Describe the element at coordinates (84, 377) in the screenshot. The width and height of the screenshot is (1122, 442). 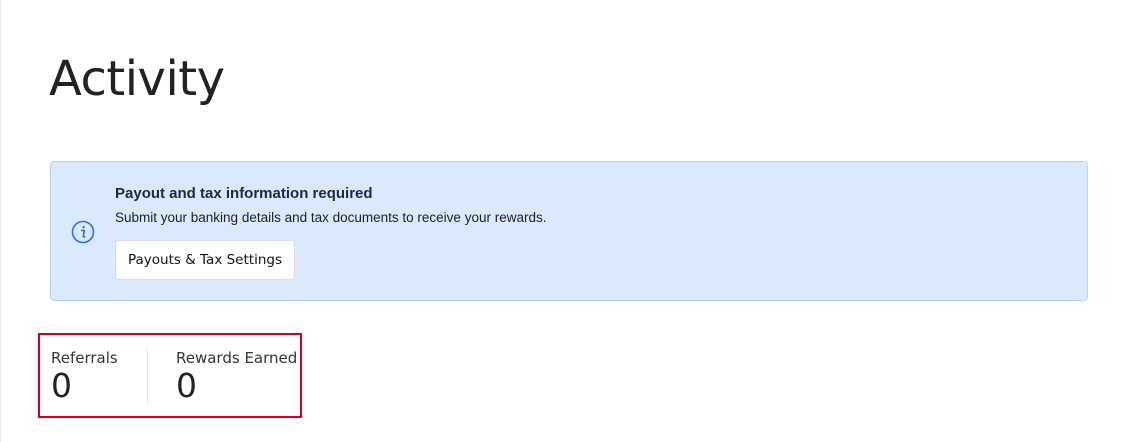
I see `stat-referrals: Referrals 0` at that location.